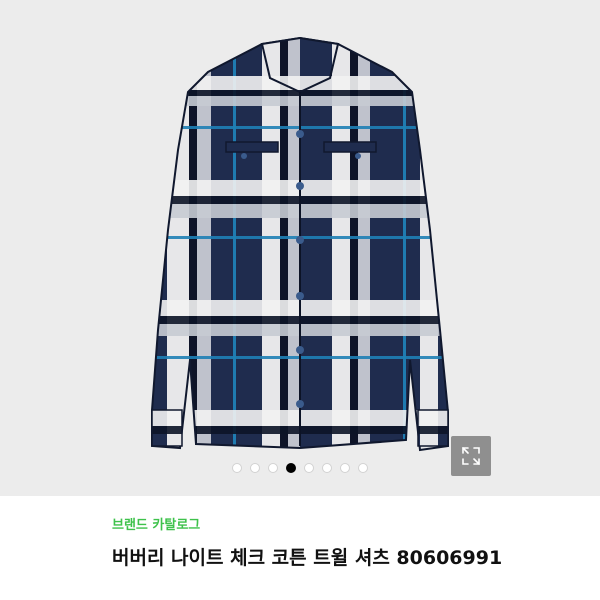 The image size is (600, 600). I want to click on product-title: 버버리 나이트 체크 코튼 트윌 셔츠 80606991, so click(307, 558).